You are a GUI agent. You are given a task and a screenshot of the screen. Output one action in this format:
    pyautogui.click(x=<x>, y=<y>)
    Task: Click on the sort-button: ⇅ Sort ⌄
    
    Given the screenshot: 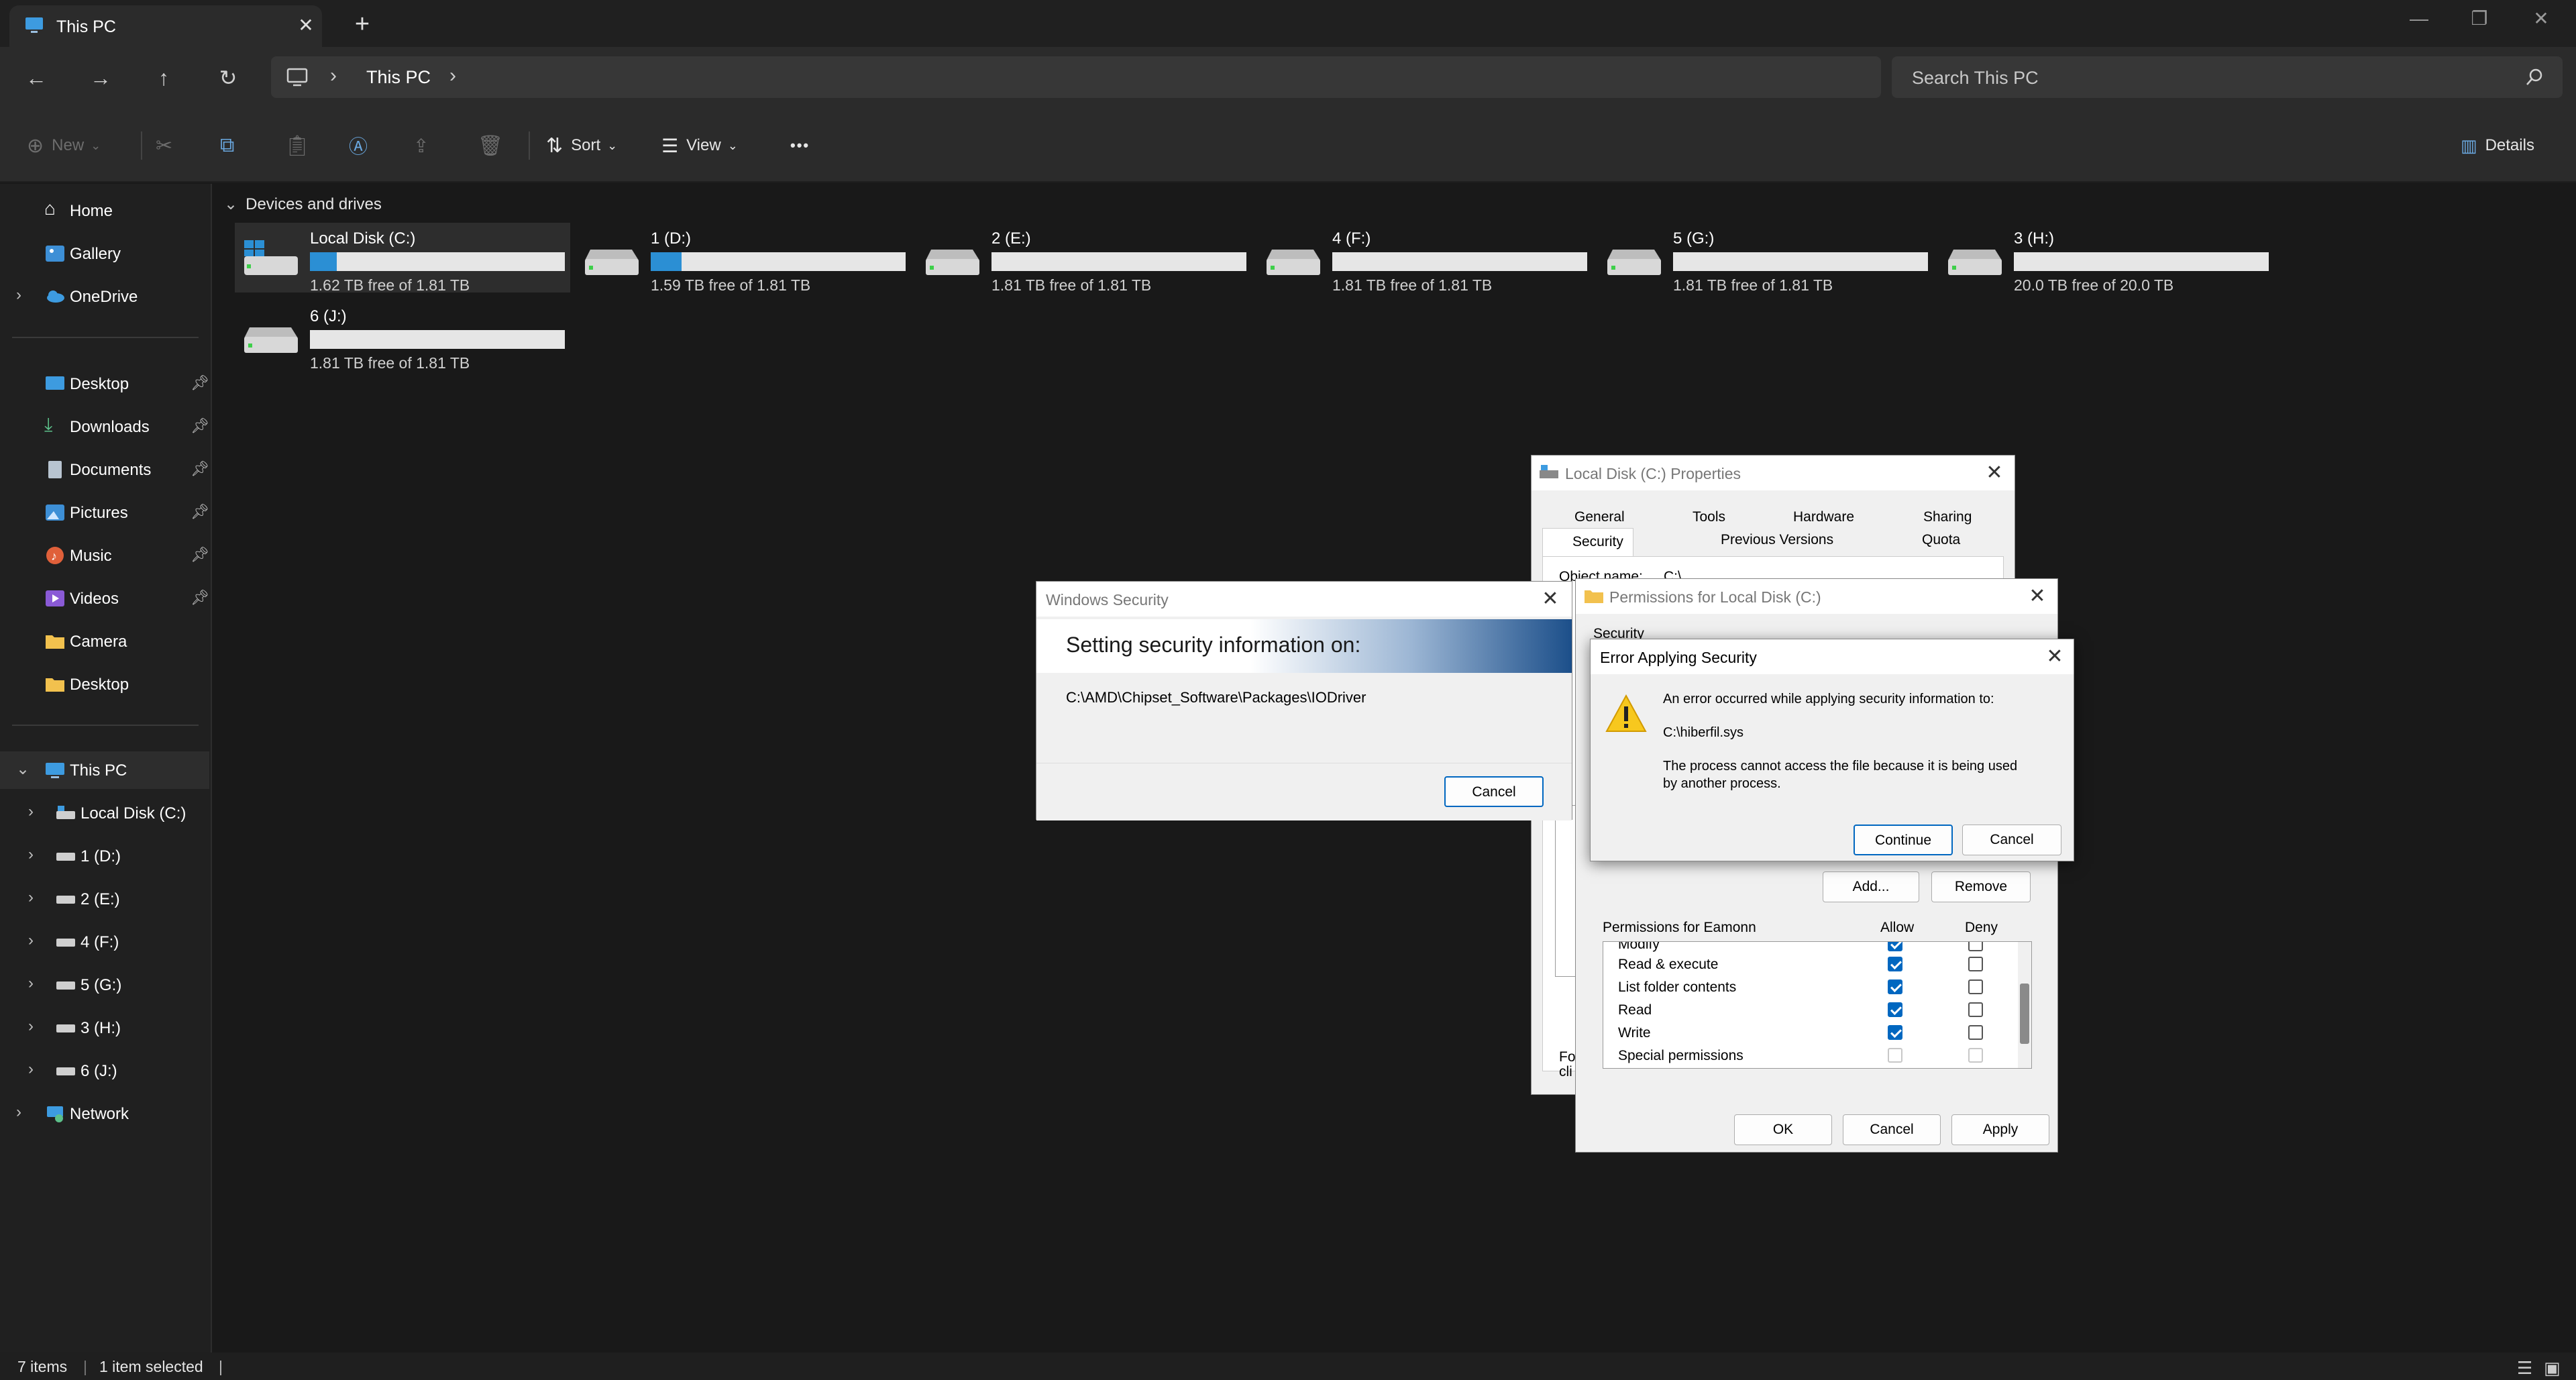 What is the action you would take?
    pyautogui.click(x=581, y=145)
    